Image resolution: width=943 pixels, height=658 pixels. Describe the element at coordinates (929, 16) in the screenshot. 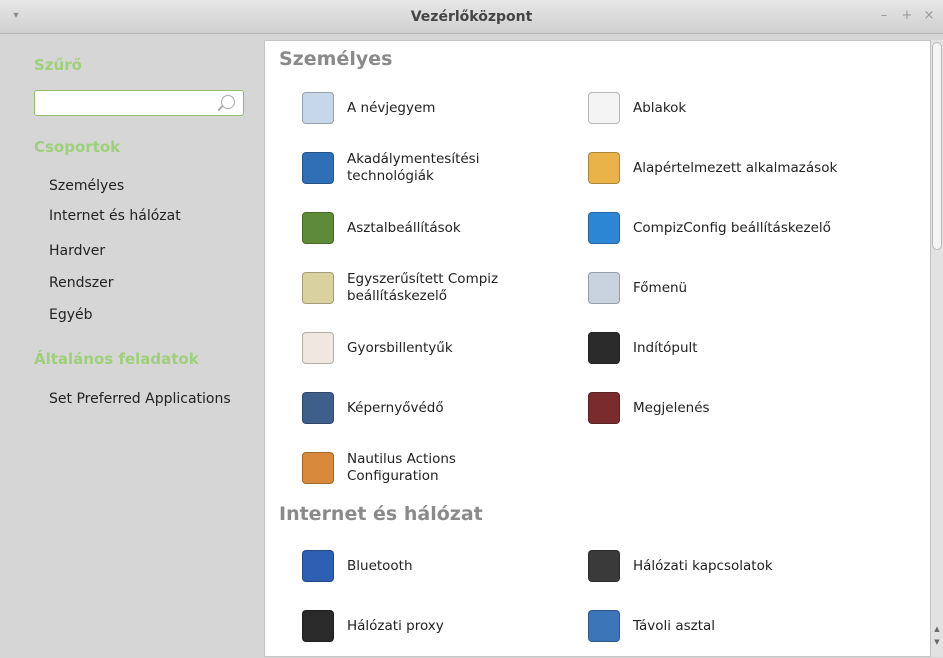

I see `close-button: ×` at that location.